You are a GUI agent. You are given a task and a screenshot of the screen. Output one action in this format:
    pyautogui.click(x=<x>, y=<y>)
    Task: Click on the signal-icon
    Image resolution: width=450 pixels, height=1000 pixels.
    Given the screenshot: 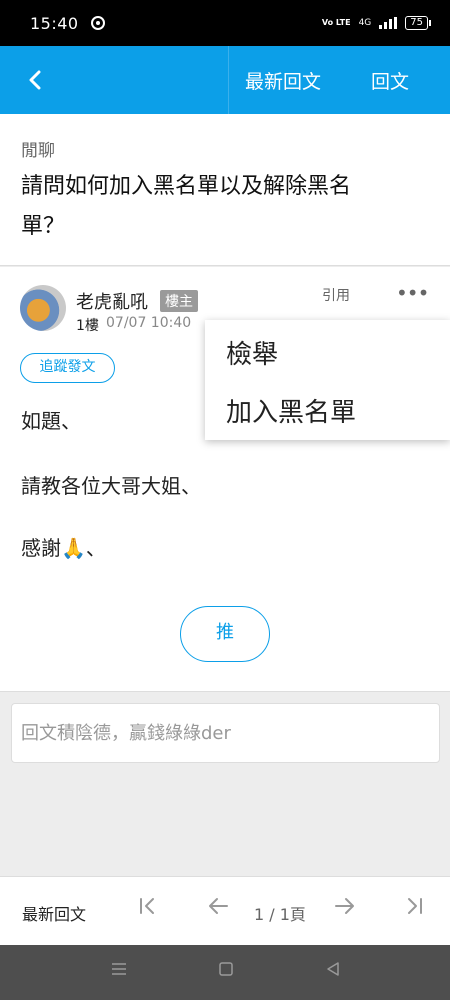 What is the action you would take?
    pyautogui.click(x=388, y=23)
    